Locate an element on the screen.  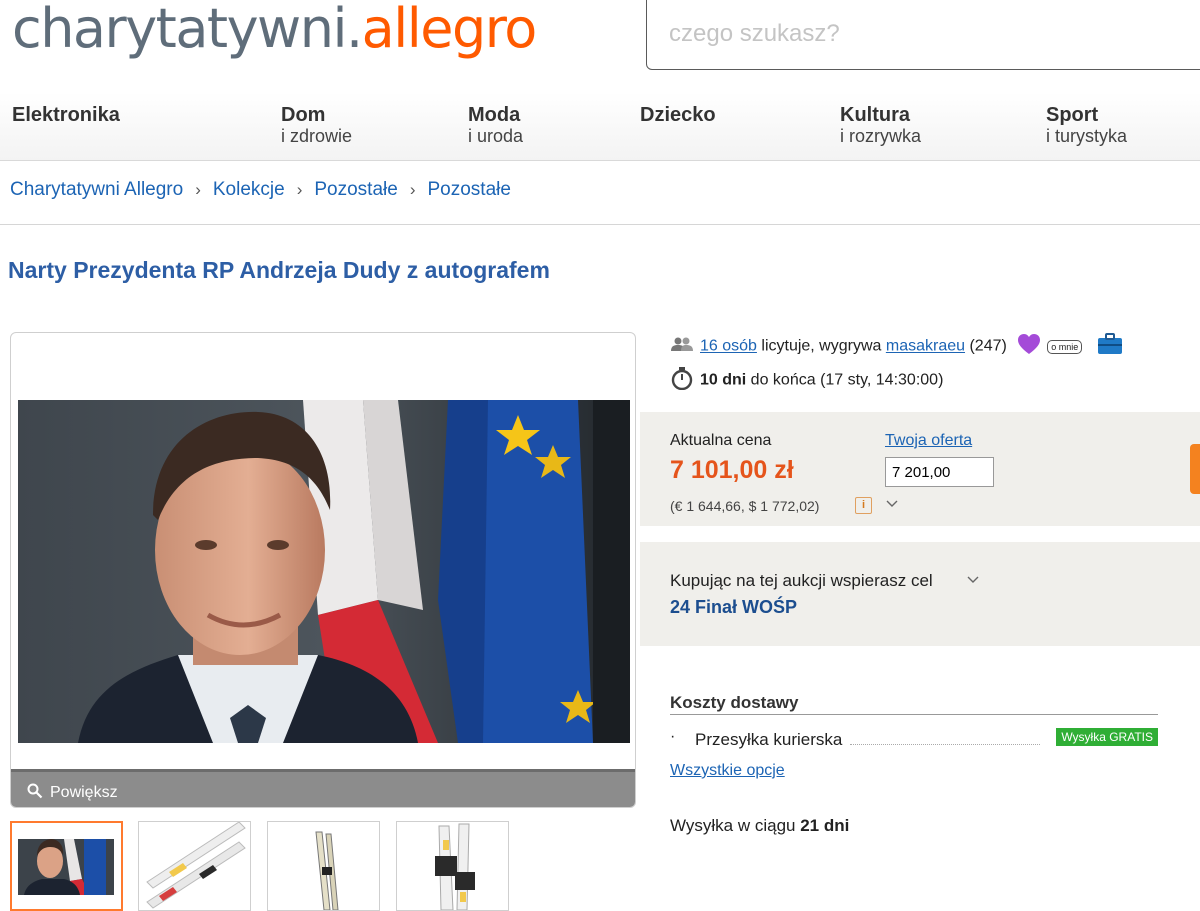
winner-link: masakraeu is located at coordinates (925, 346).